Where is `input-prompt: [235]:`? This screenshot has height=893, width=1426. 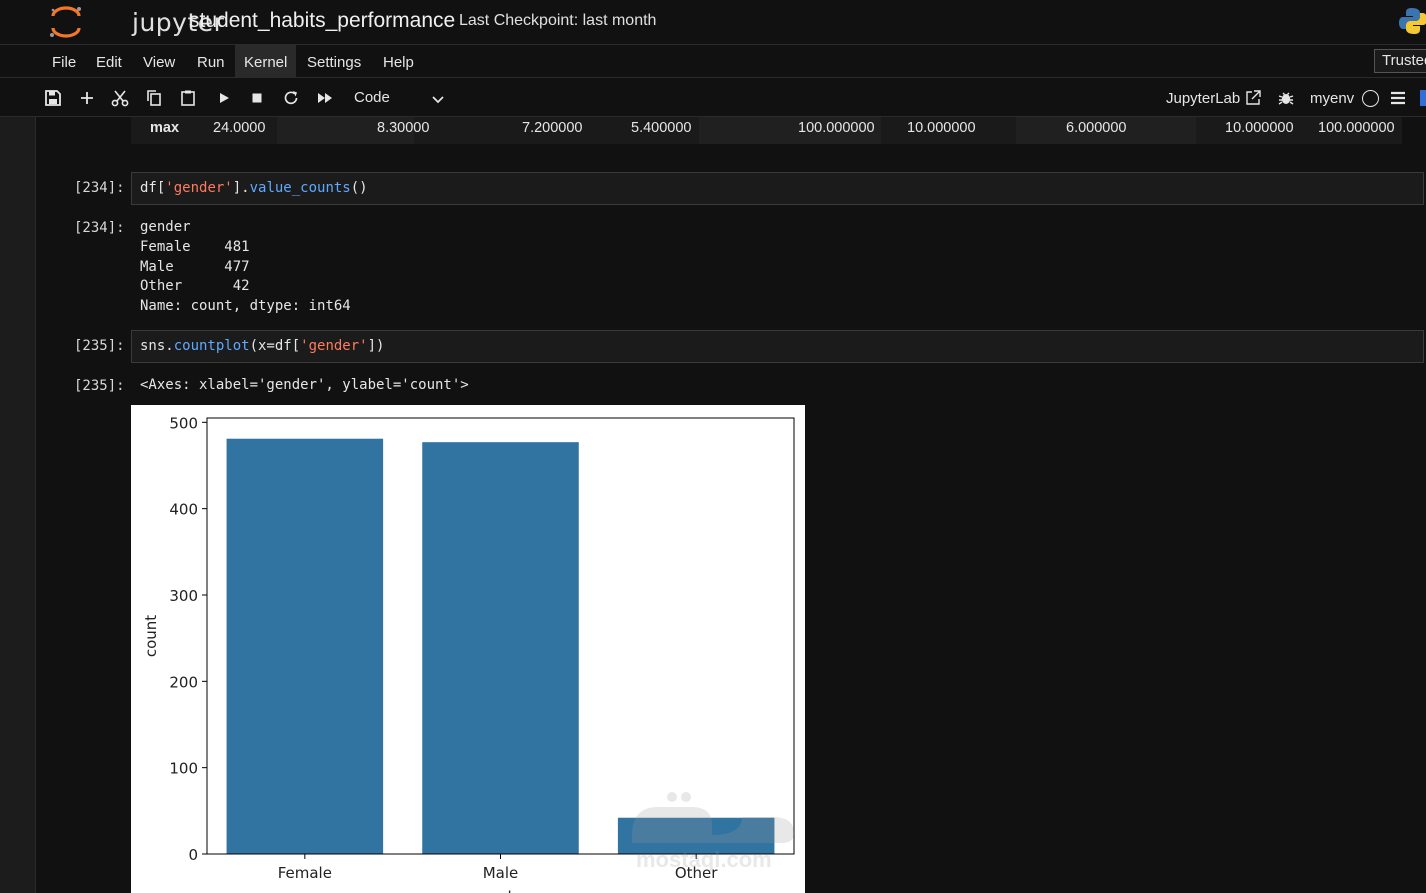 input-prompt: [235]: is located at coordinates (99, 346).